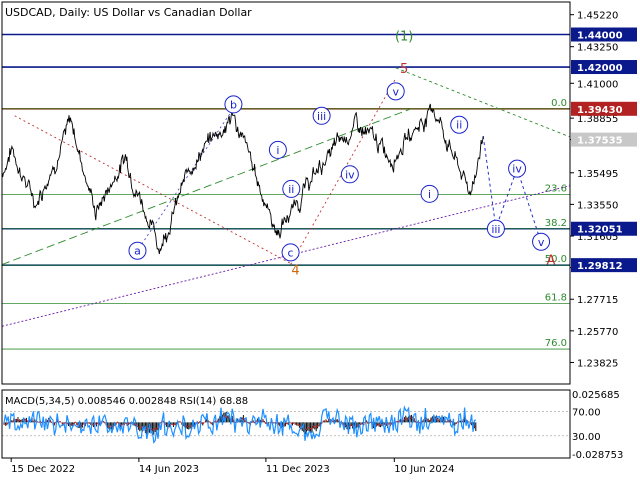 This screenshot has height=484, width=640. Describe the element at coordinates (556, 298) in the screenshot. I see `fib-level-label: 61.8` at that location.